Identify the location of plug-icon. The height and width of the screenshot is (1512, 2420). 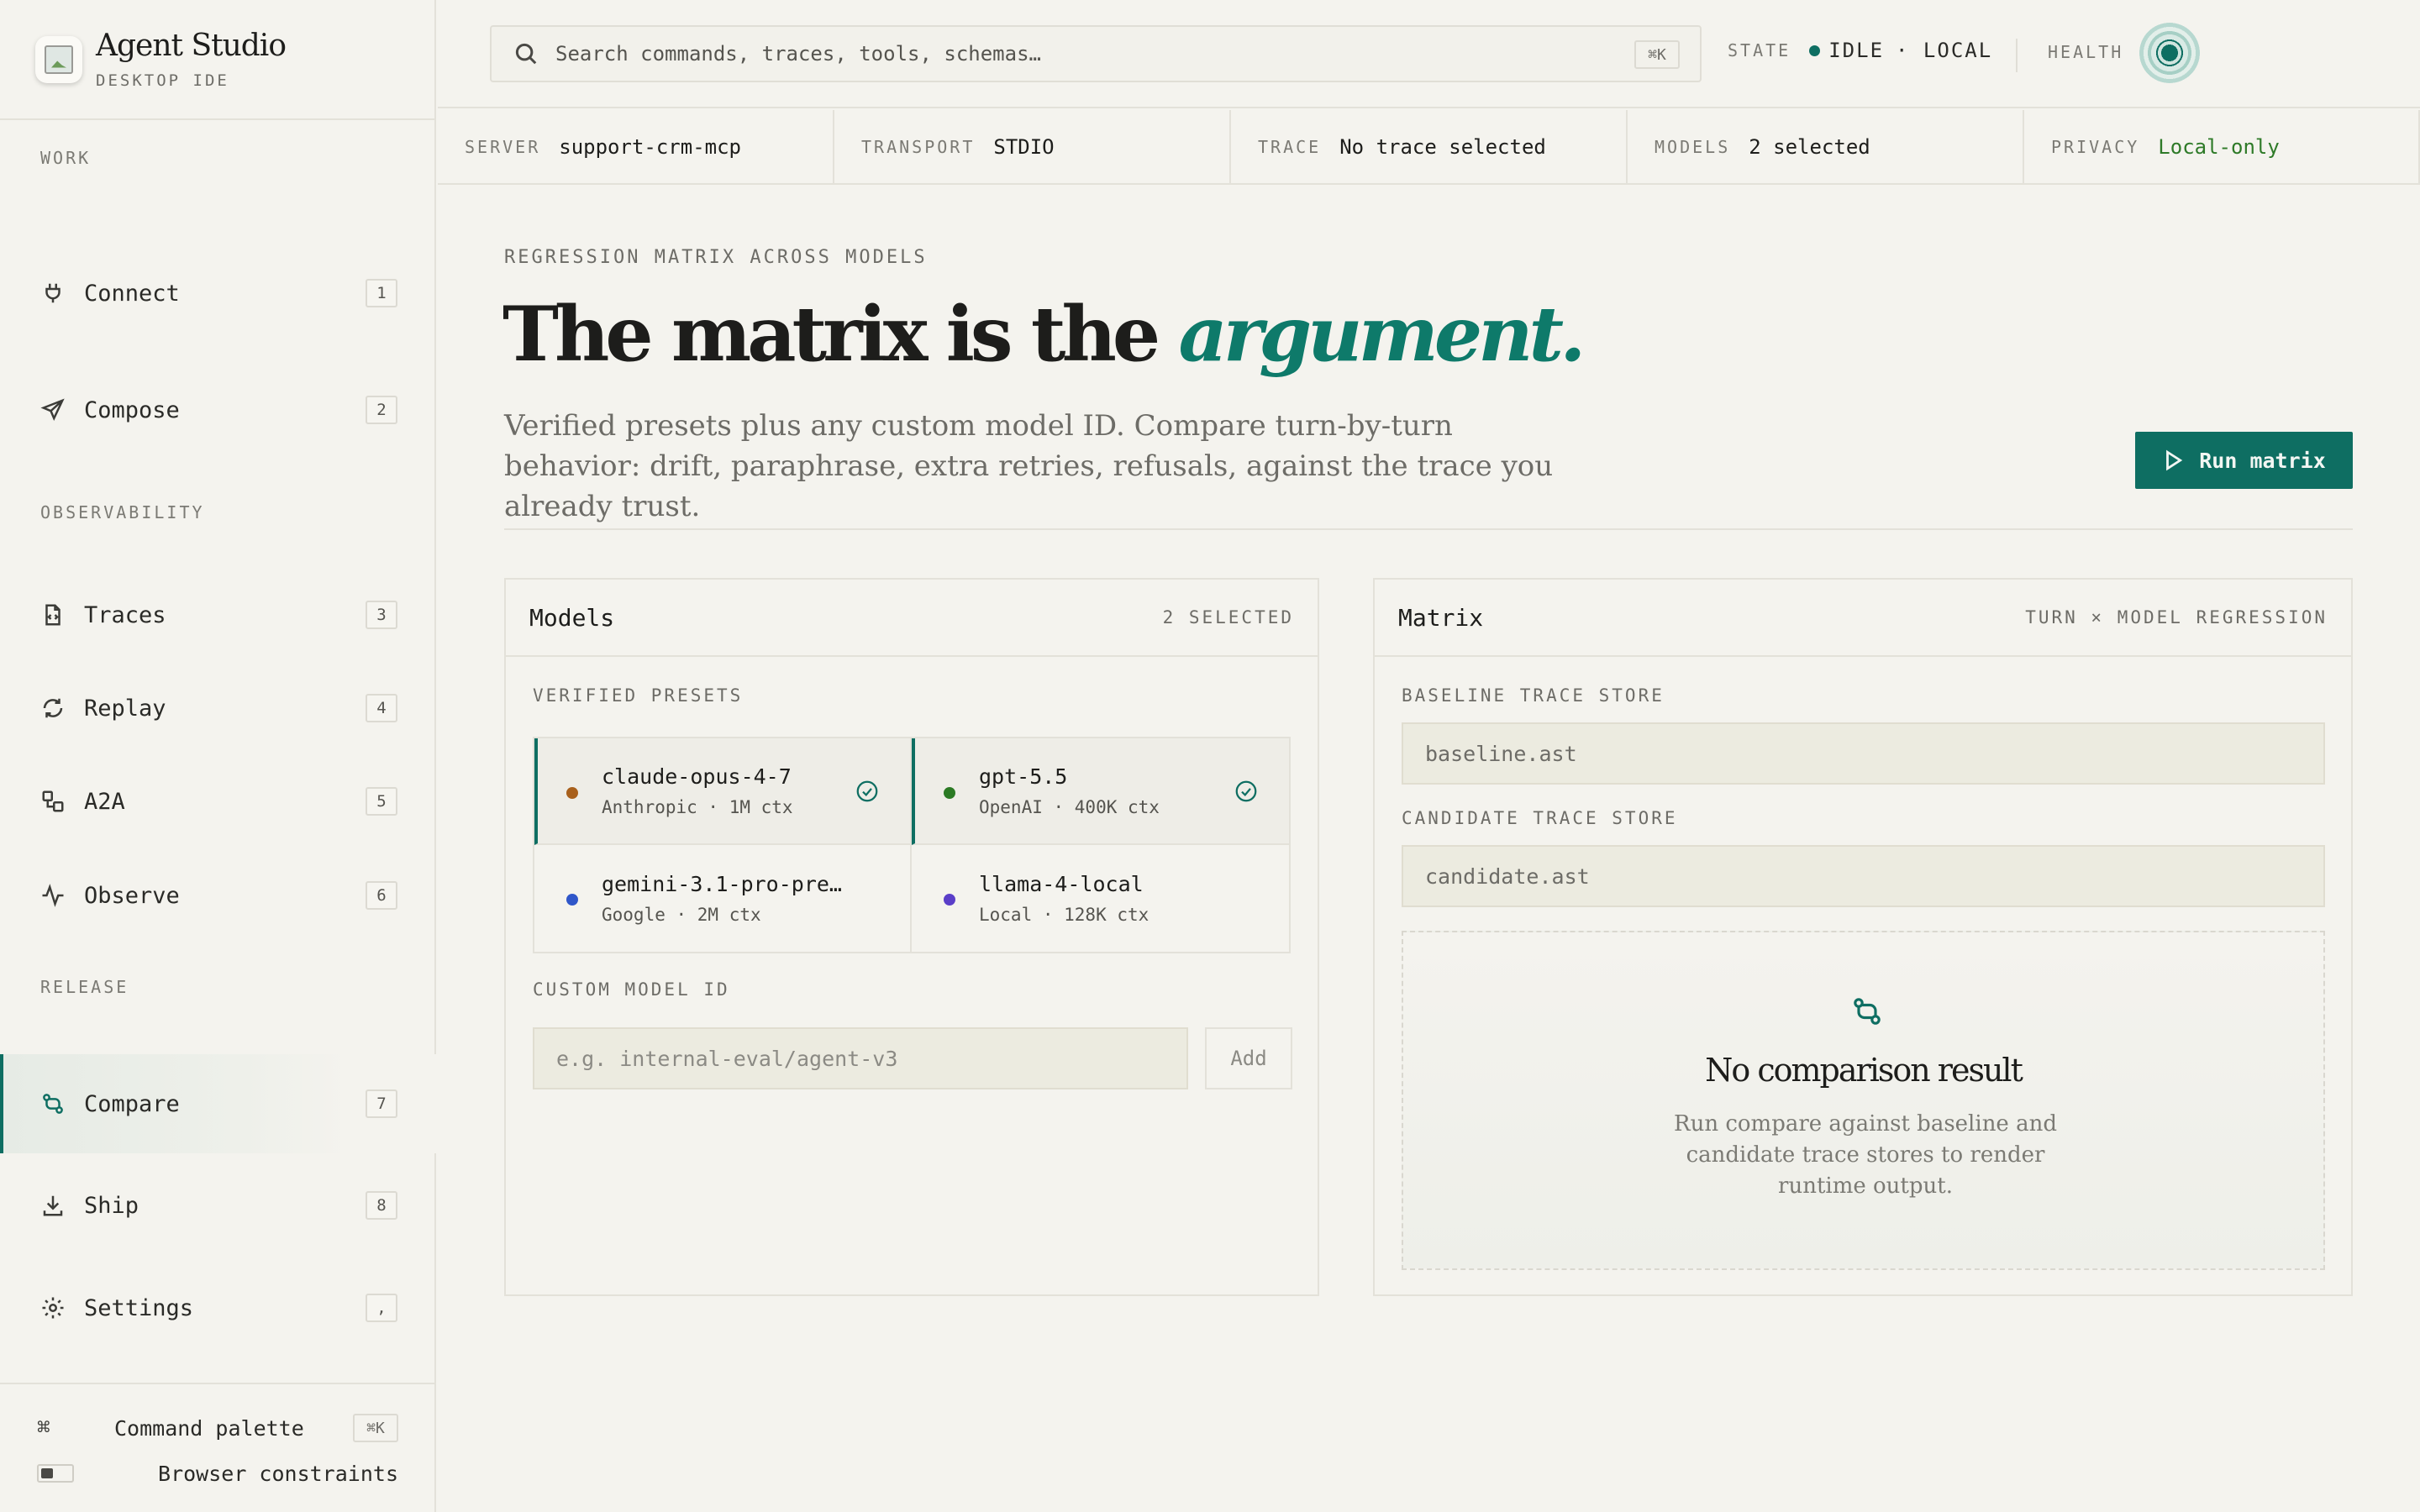
(53, 293).